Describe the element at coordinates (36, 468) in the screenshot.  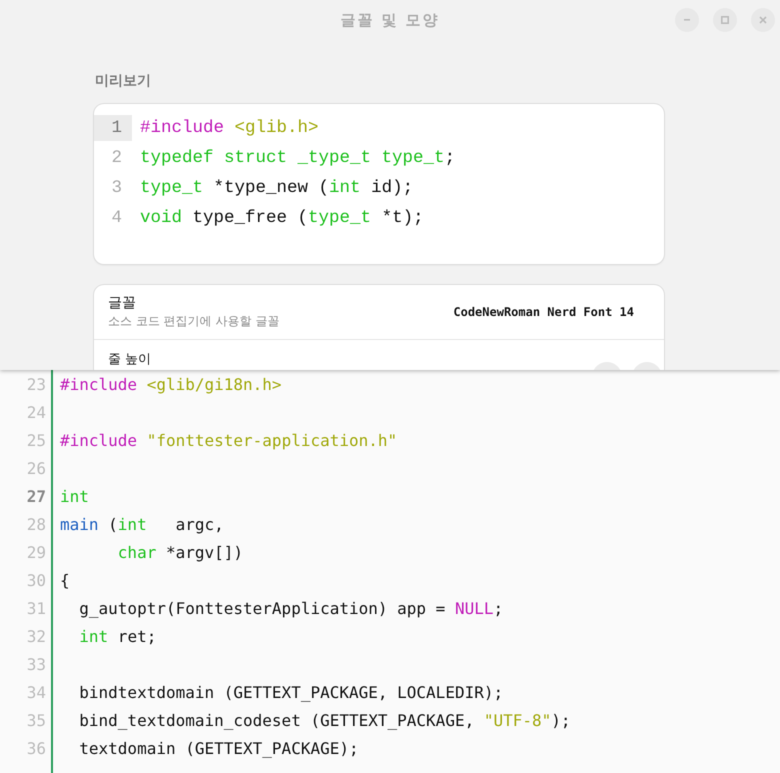
I see `line-number: 26` at that location.